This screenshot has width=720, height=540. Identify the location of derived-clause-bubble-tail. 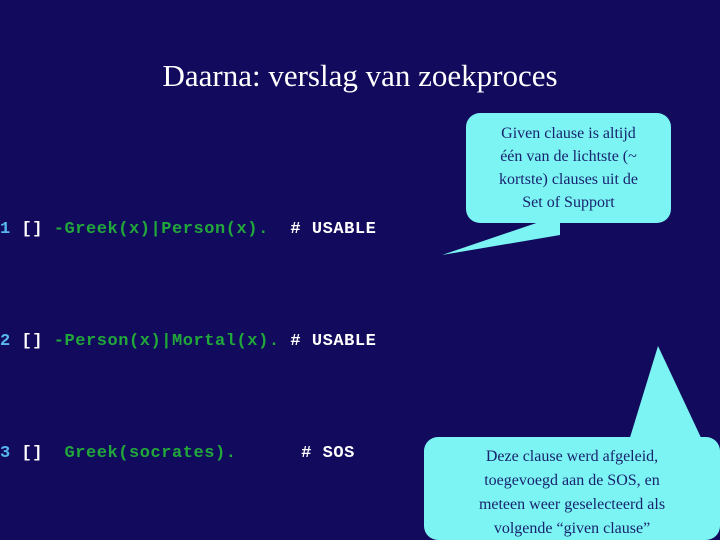
(666, 395).